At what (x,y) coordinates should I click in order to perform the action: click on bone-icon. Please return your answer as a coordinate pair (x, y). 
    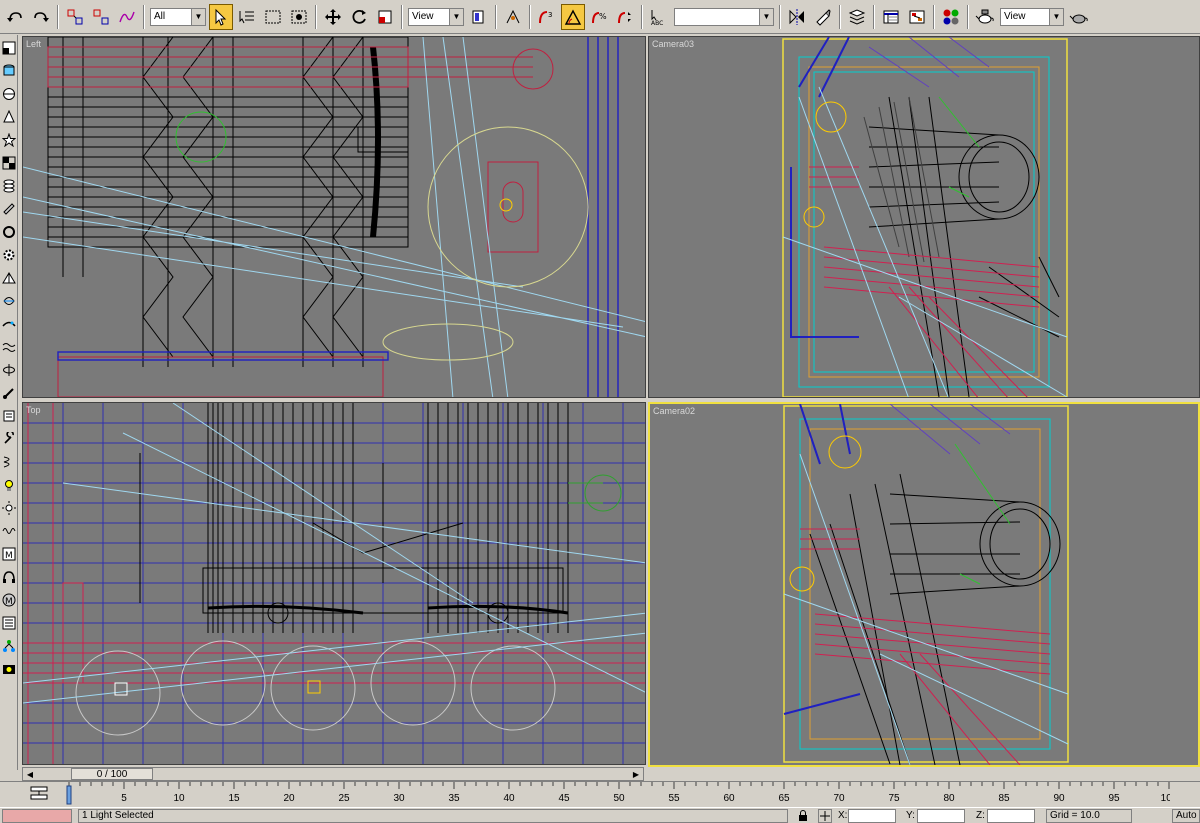
    Looking at the image, I should click on (9, 393).